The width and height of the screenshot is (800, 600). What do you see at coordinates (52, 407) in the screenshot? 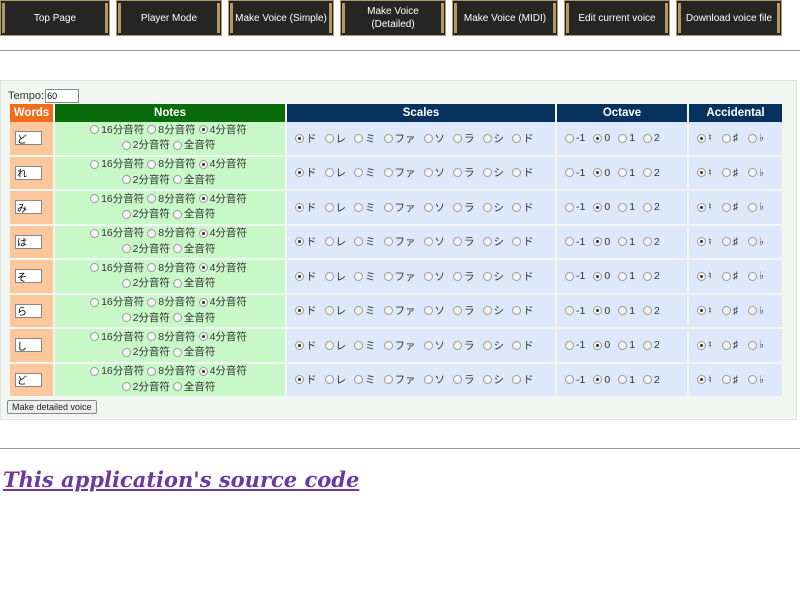
I see `make-detailed-voice-button: Make detailed voice` at bounding box center [52, 407].